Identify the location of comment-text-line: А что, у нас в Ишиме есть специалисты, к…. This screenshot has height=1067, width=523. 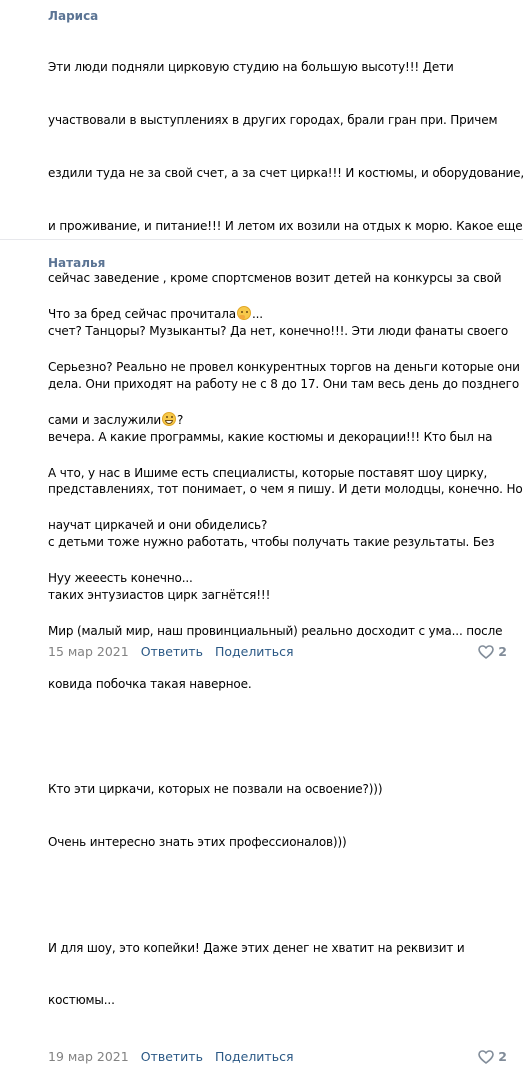
(268, 472).